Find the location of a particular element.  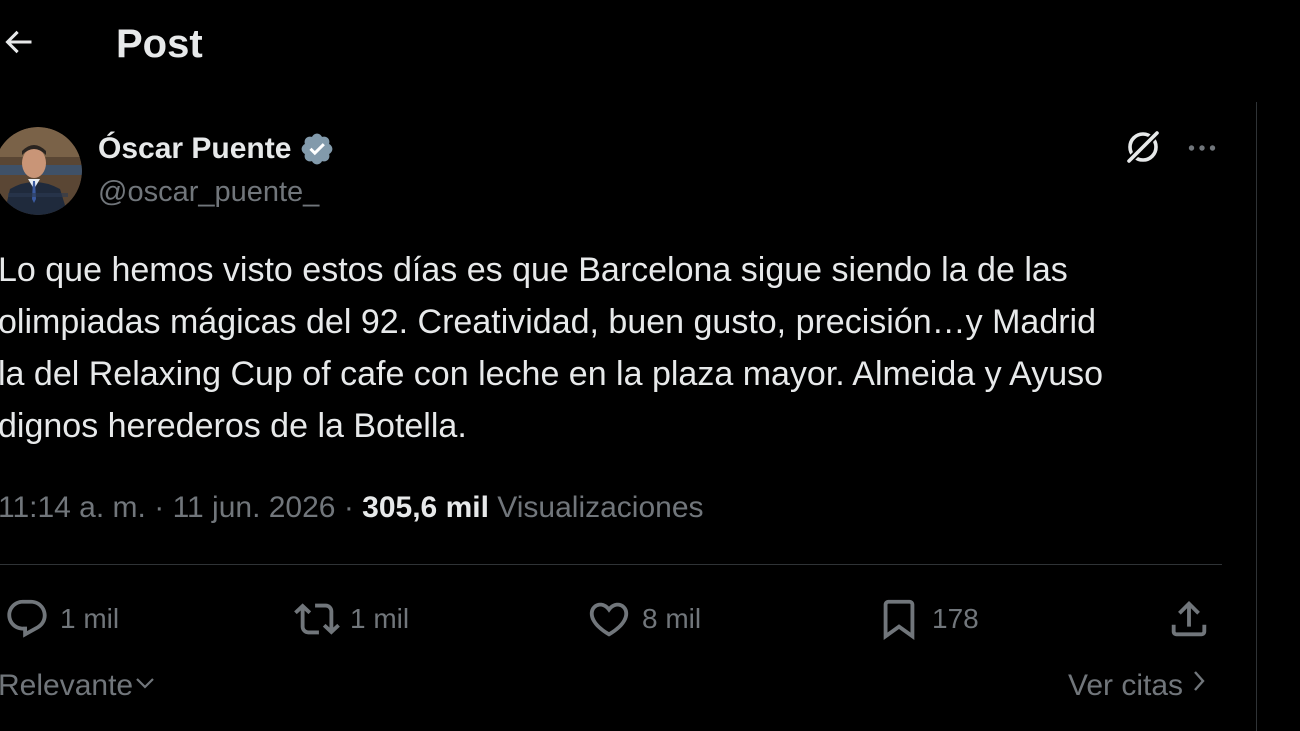

share-icon is located at coordinates (1189, 619).